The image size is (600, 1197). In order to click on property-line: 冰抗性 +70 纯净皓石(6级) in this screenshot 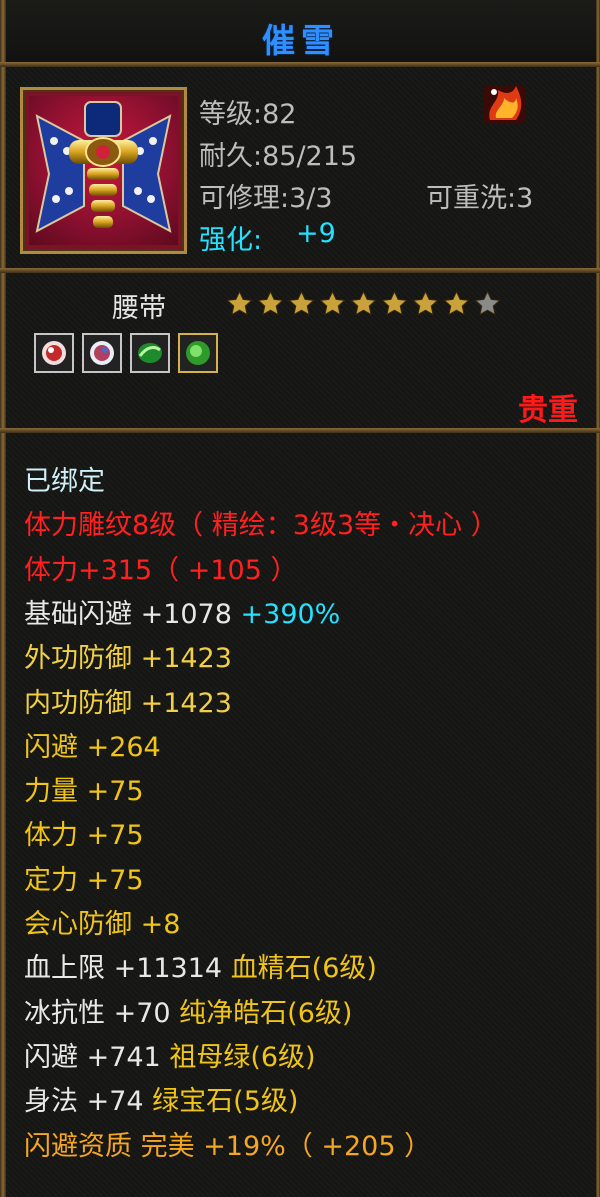, I will do `click(188, 1010)`.